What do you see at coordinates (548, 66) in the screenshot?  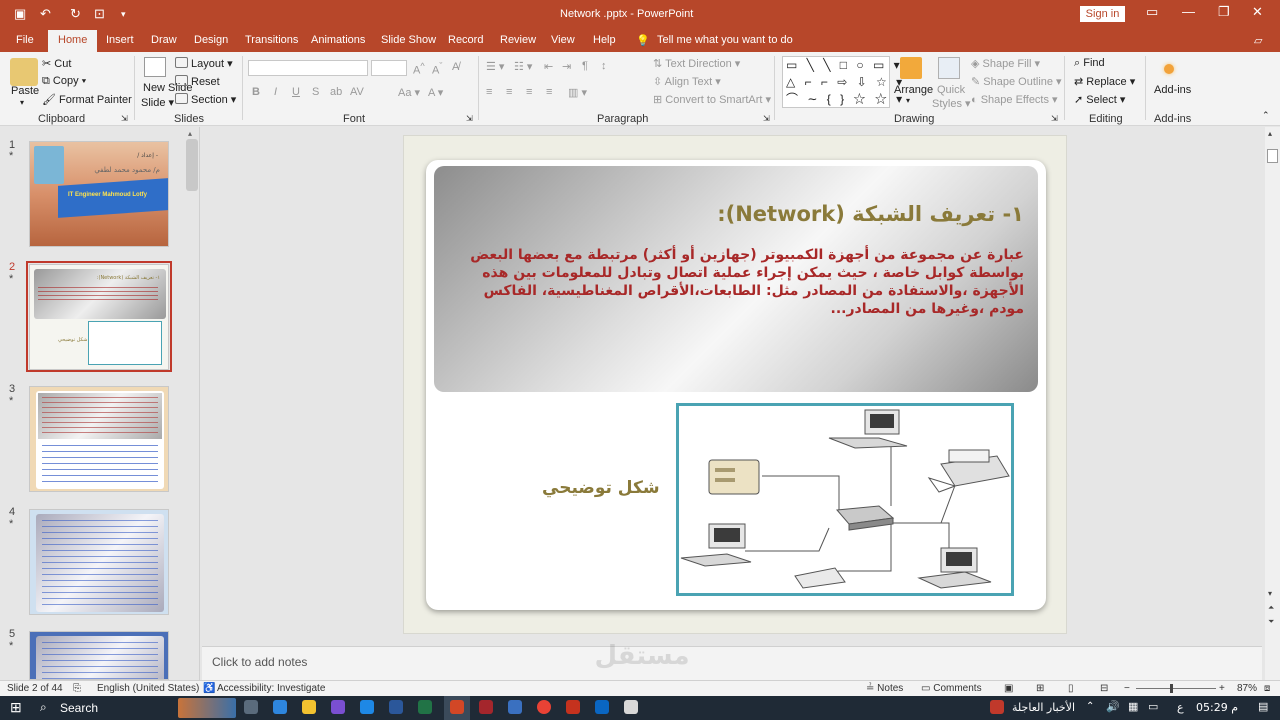 I see `decrease-indent-icon: ⇤` at bounding box center [548, 66].